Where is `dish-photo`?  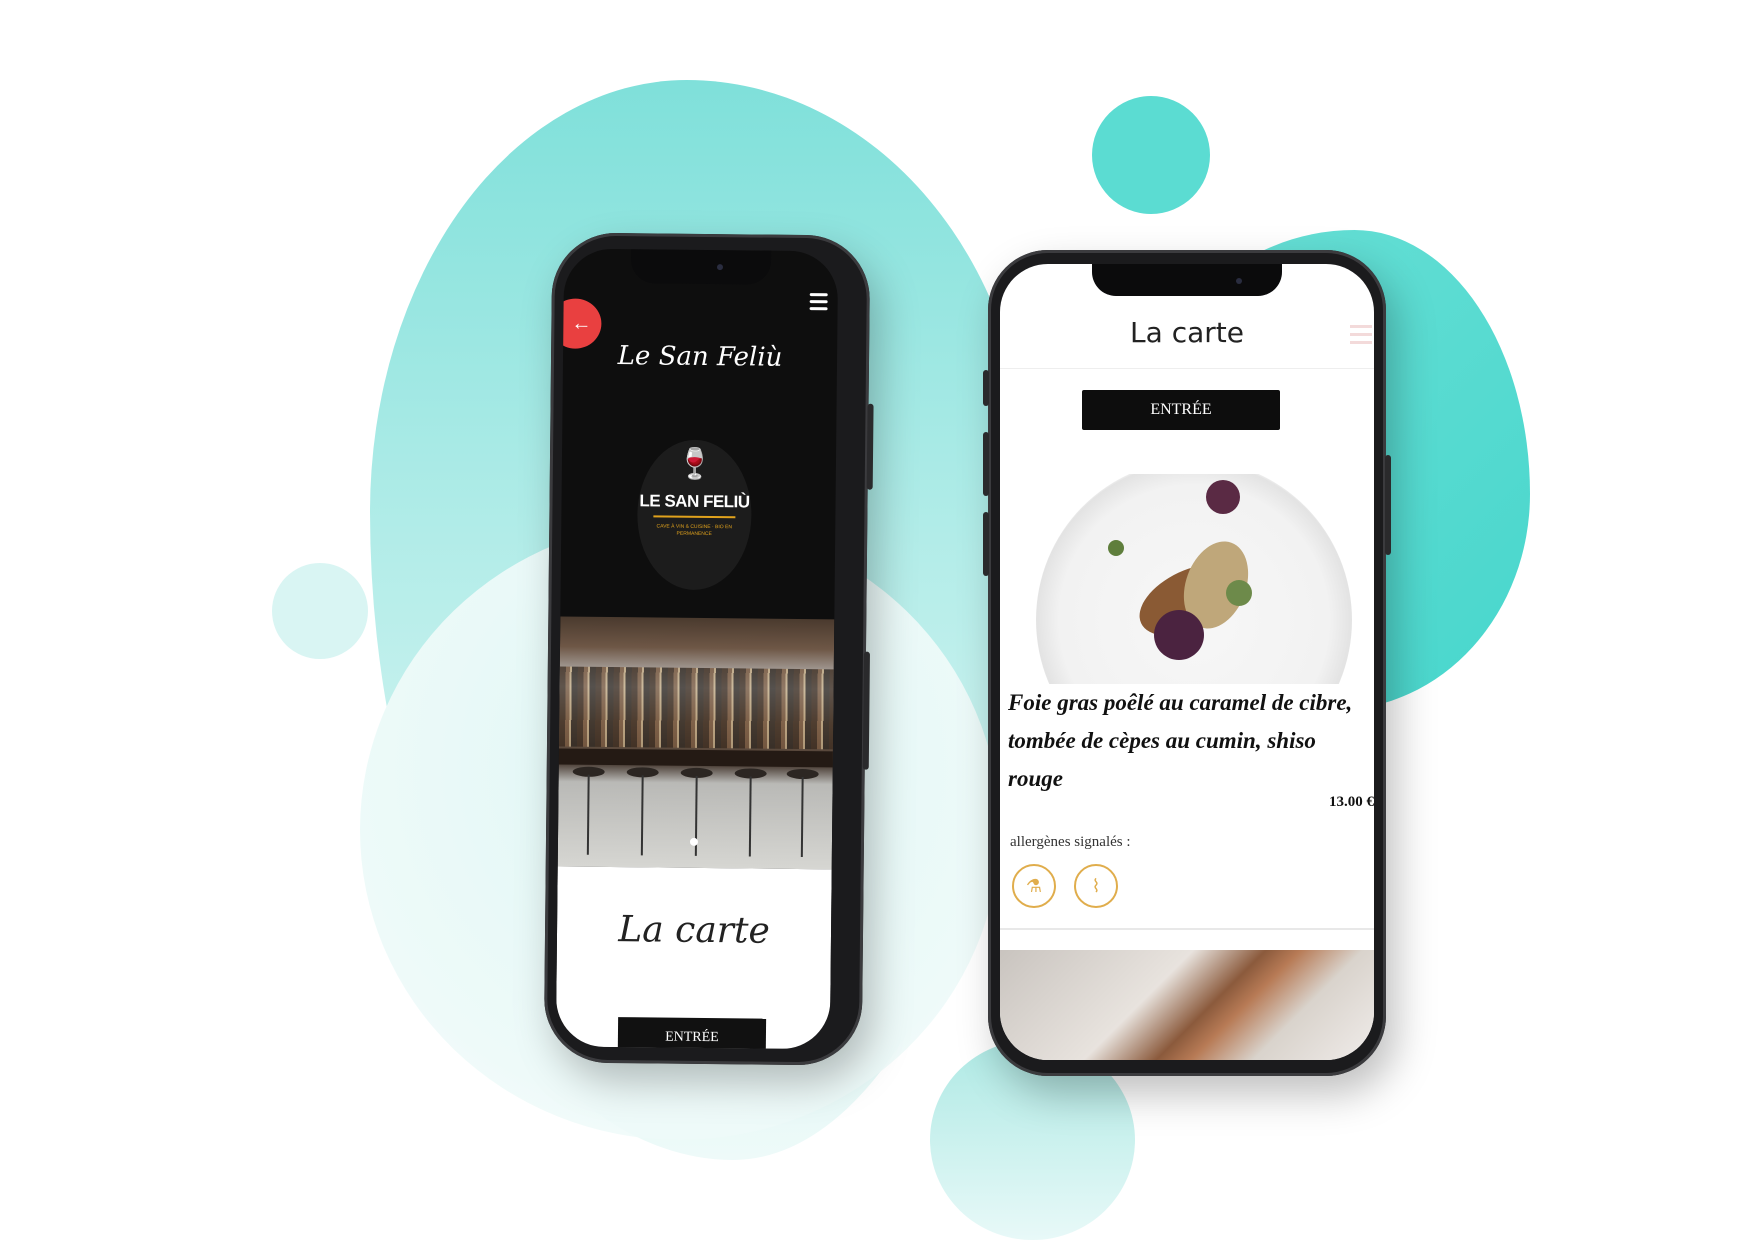 dish-photo is located at coordinates (1187, 579).